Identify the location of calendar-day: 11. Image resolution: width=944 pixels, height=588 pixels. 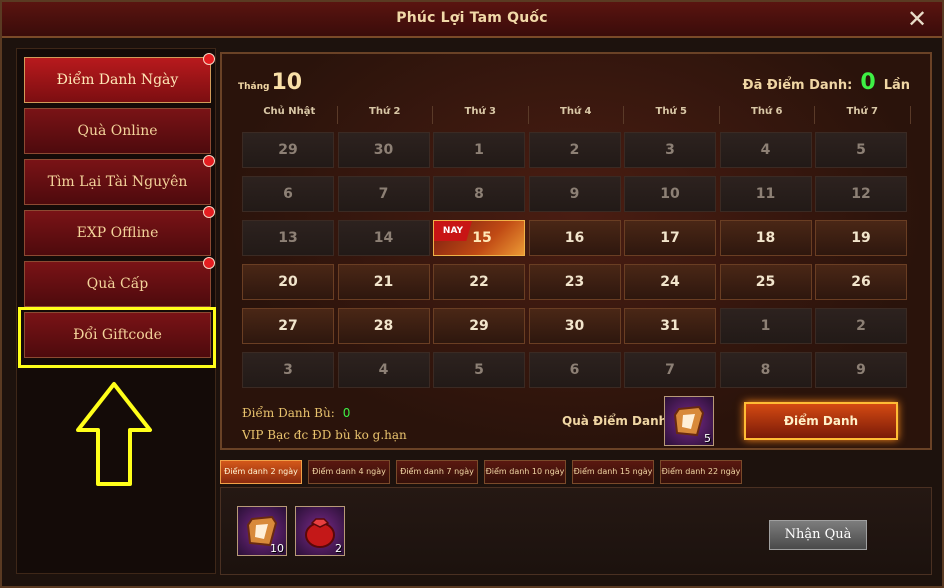
(765, 194).